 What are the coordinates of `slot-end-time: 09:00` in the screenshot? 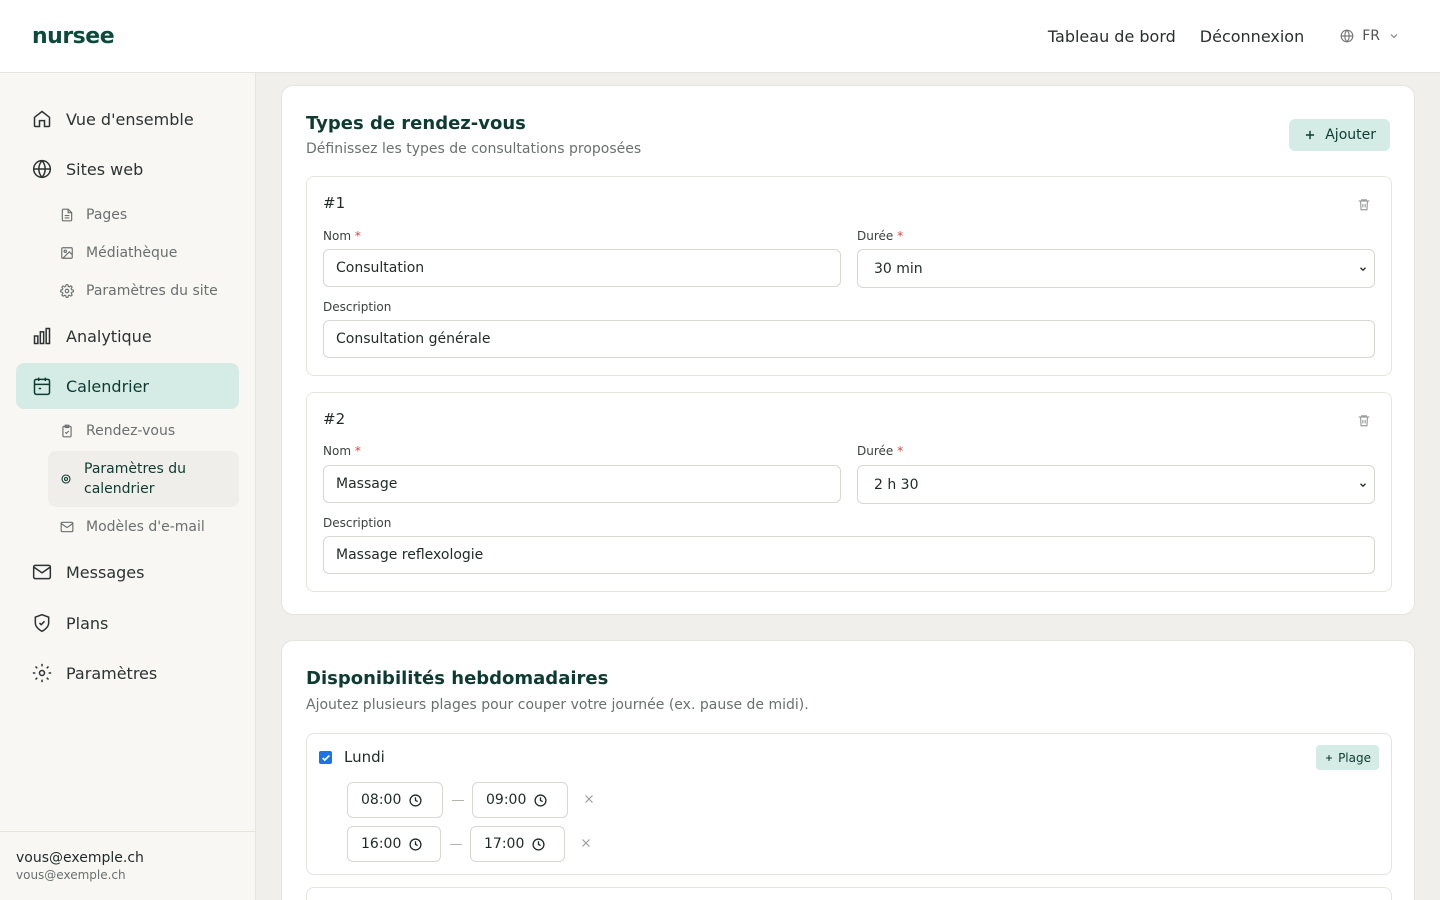 It's located at (520, 800).